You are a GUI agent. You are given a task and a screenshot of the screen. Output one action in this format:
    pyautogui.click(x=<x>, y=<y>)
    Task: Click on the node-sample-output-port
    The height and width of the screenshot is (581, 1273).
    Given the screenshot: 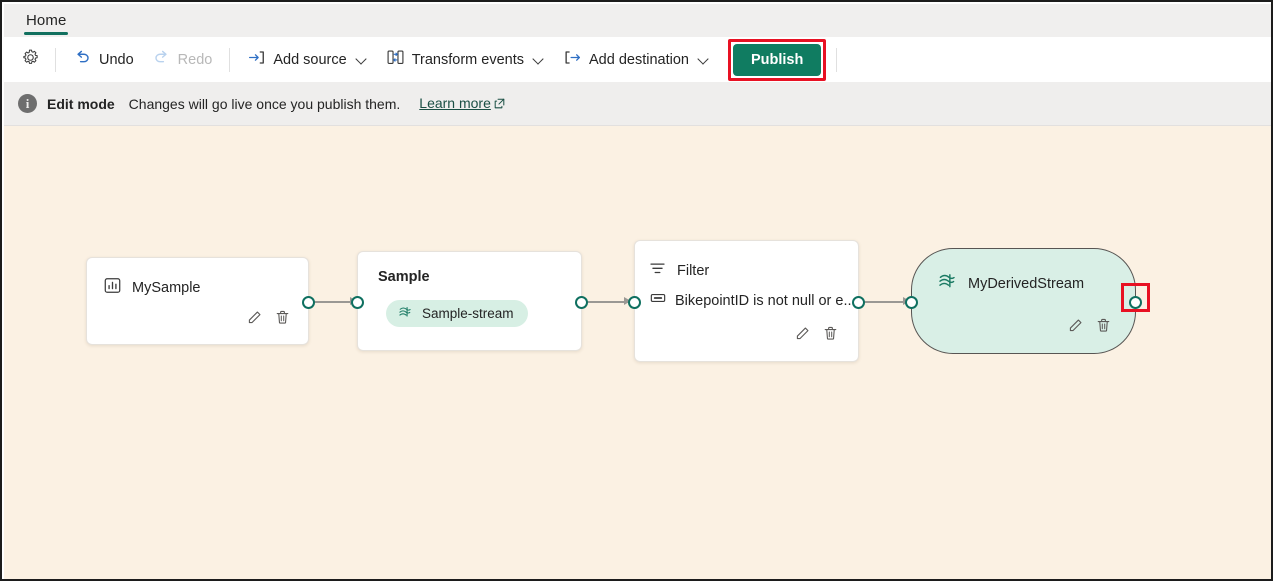 What is the action you would take?
    pyautogui.click(x=581, y=302)
    